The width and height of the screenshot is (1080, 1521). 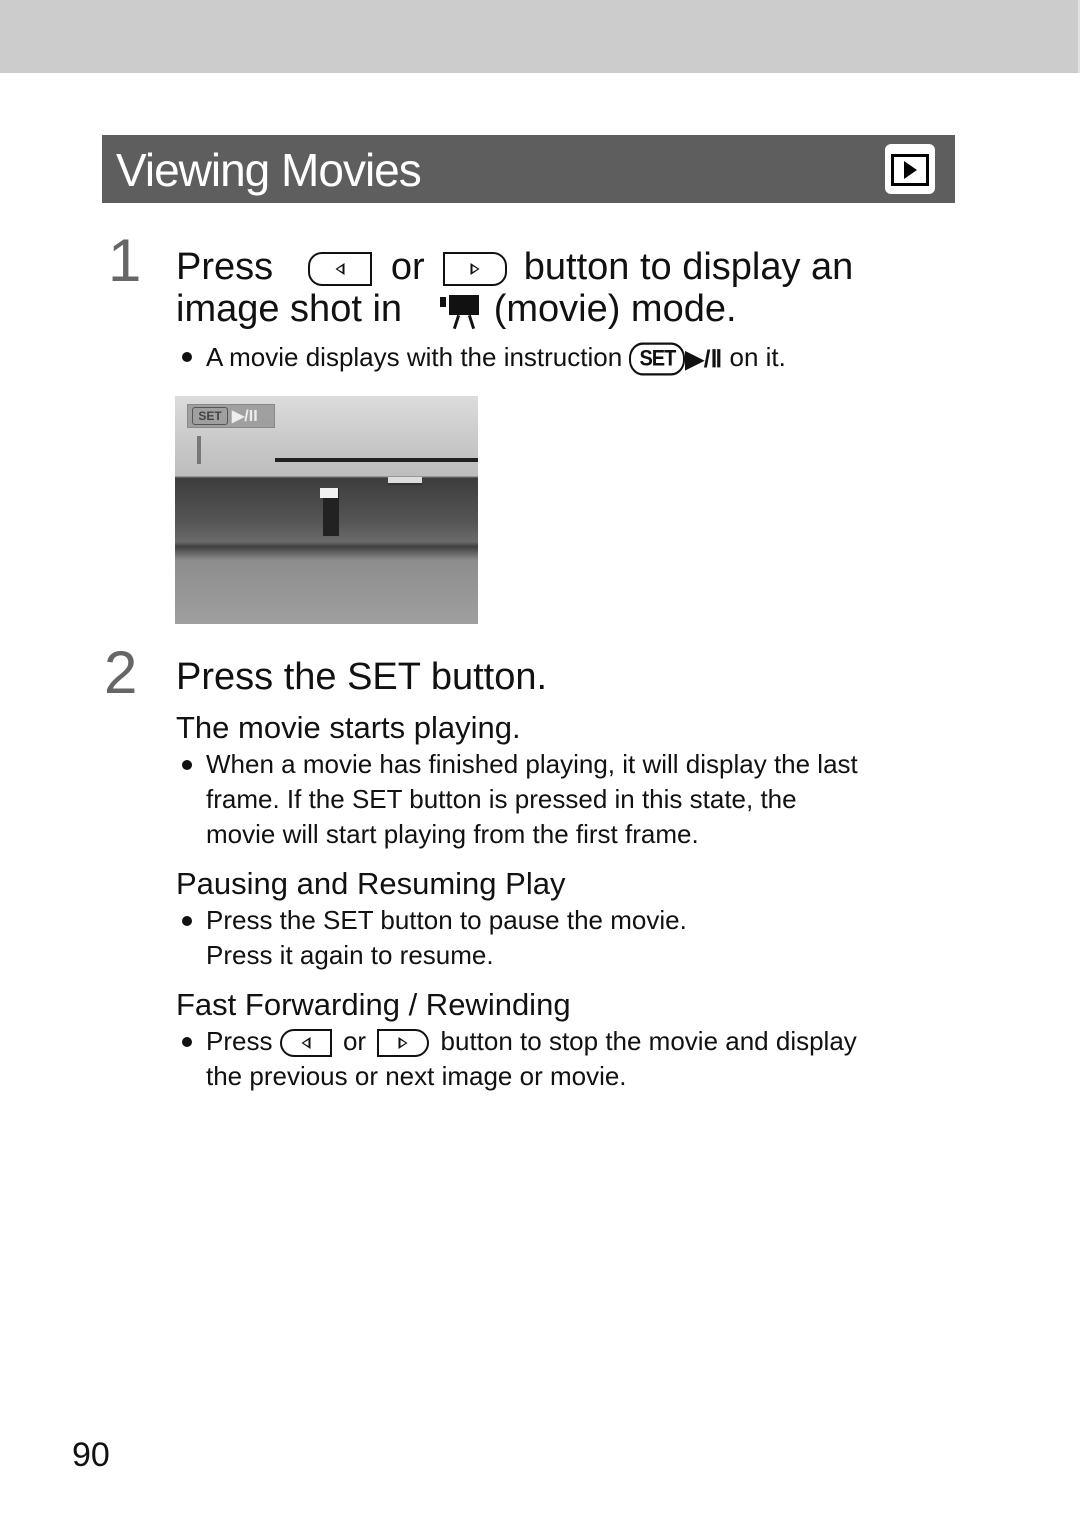 What do you see at coordinates (657, 359) in the screenshot?
I see `set-button-icon: SET` at bounding box center [657, 359].